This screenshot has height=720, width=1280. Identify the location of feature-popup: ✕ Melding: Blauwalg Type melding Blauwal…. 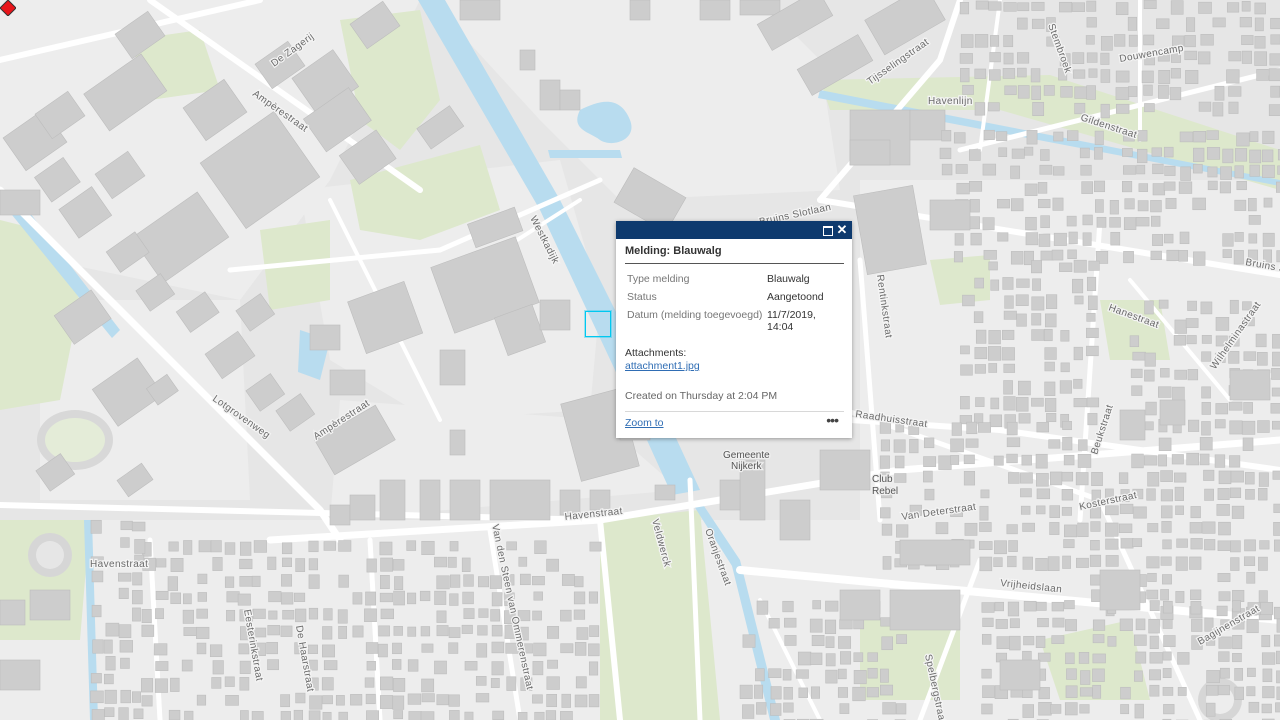
(734, 329).